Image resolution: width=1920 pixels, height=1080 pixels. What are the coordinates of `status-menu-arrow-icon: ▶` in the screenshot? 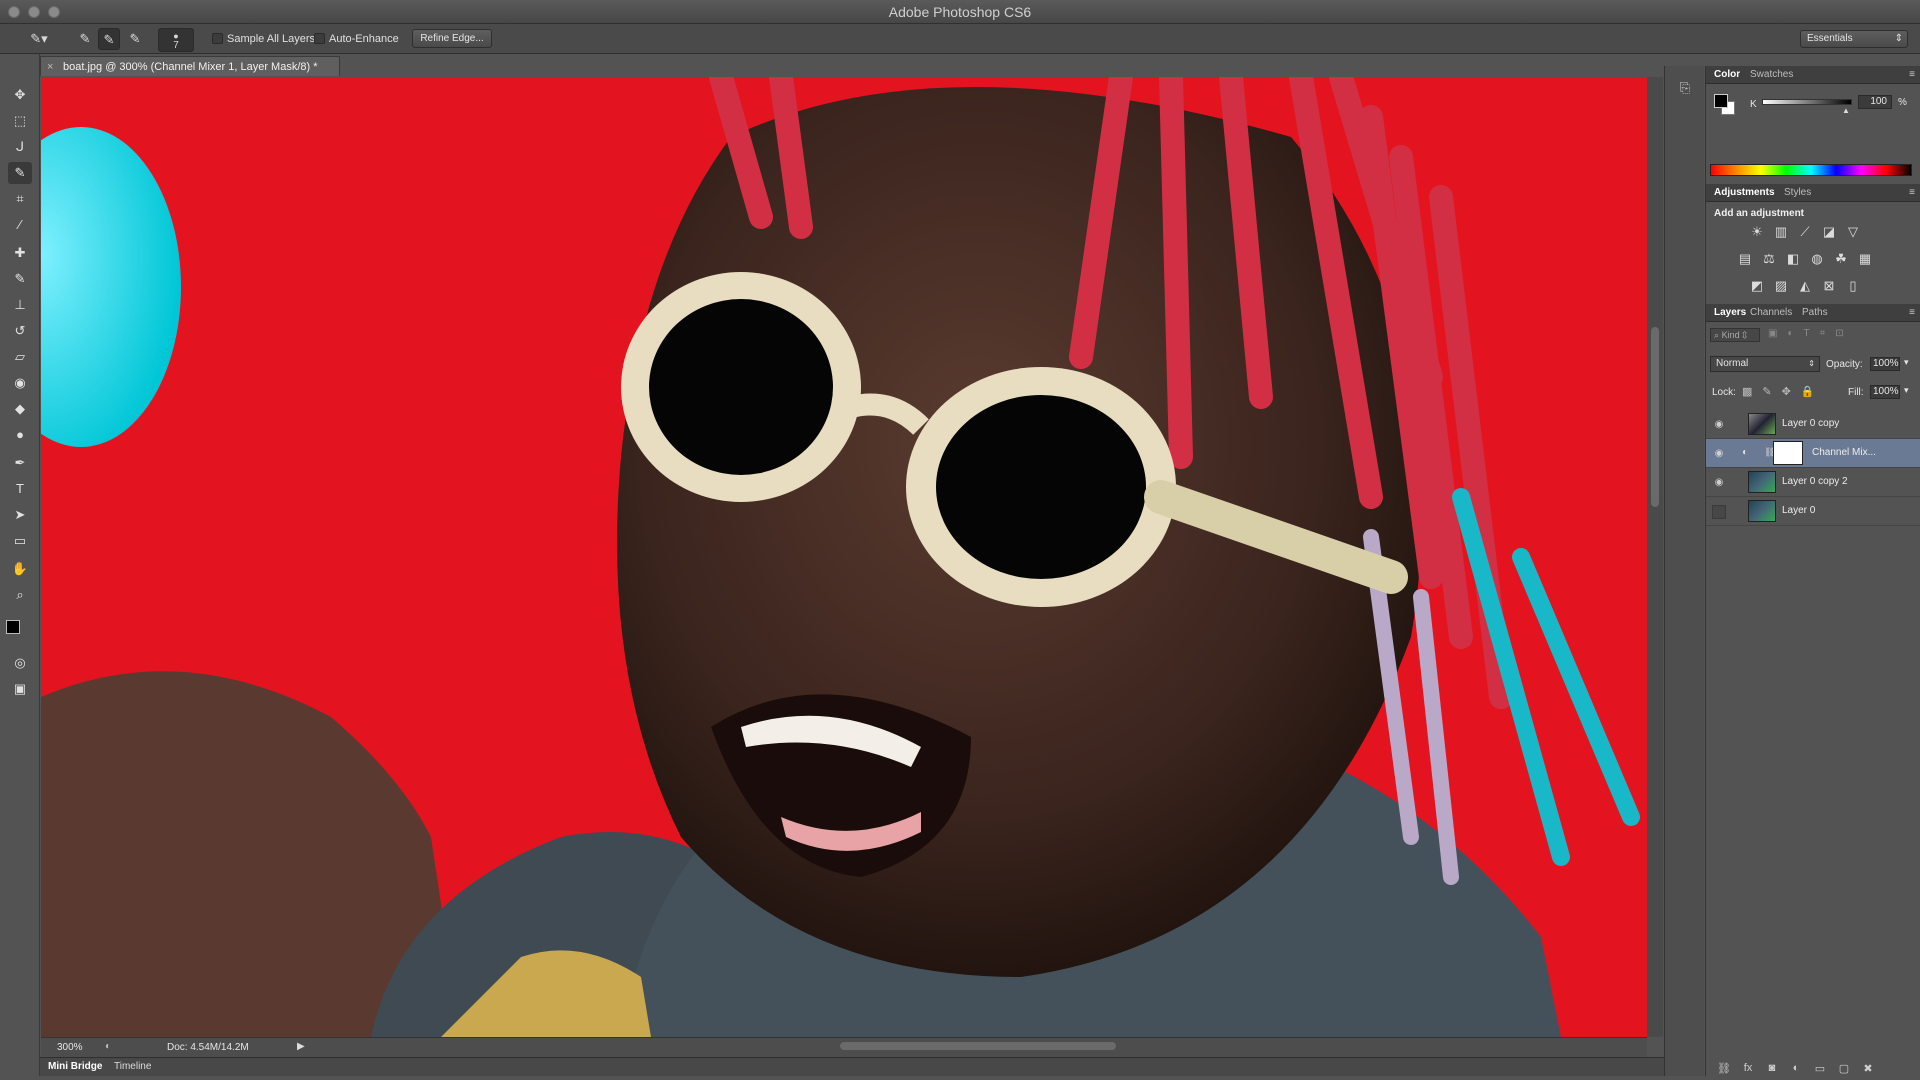 It's located at (301, 1046).